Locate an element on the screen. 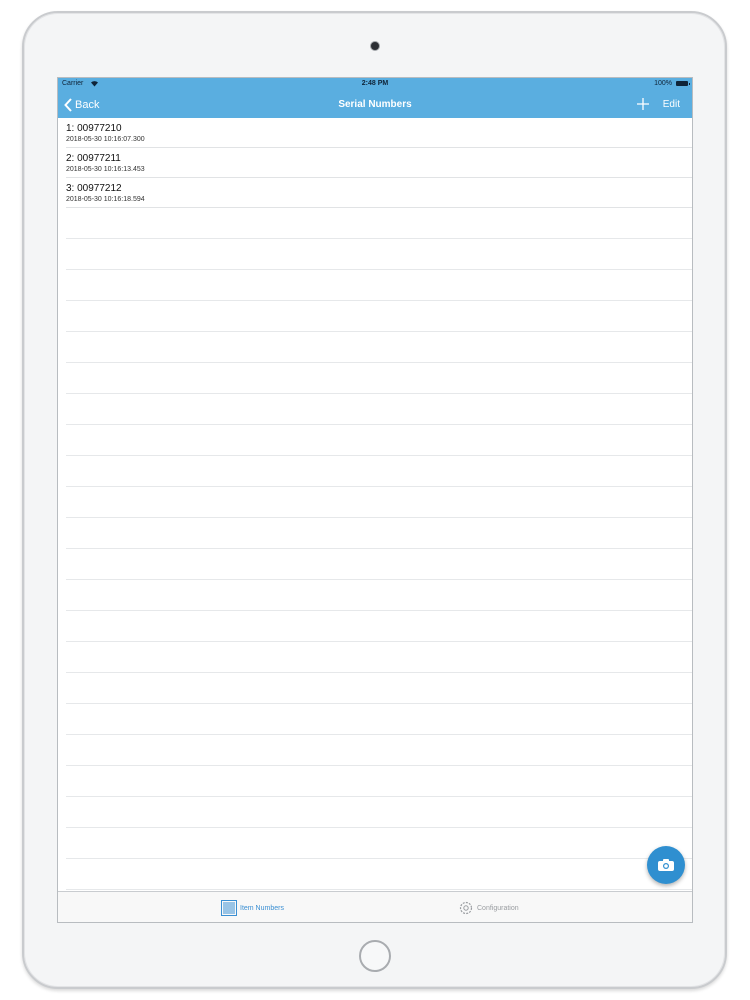 This screenshot has height=1000, width=750. page-title: Serial Numbers is located at coordinates (375, 104).